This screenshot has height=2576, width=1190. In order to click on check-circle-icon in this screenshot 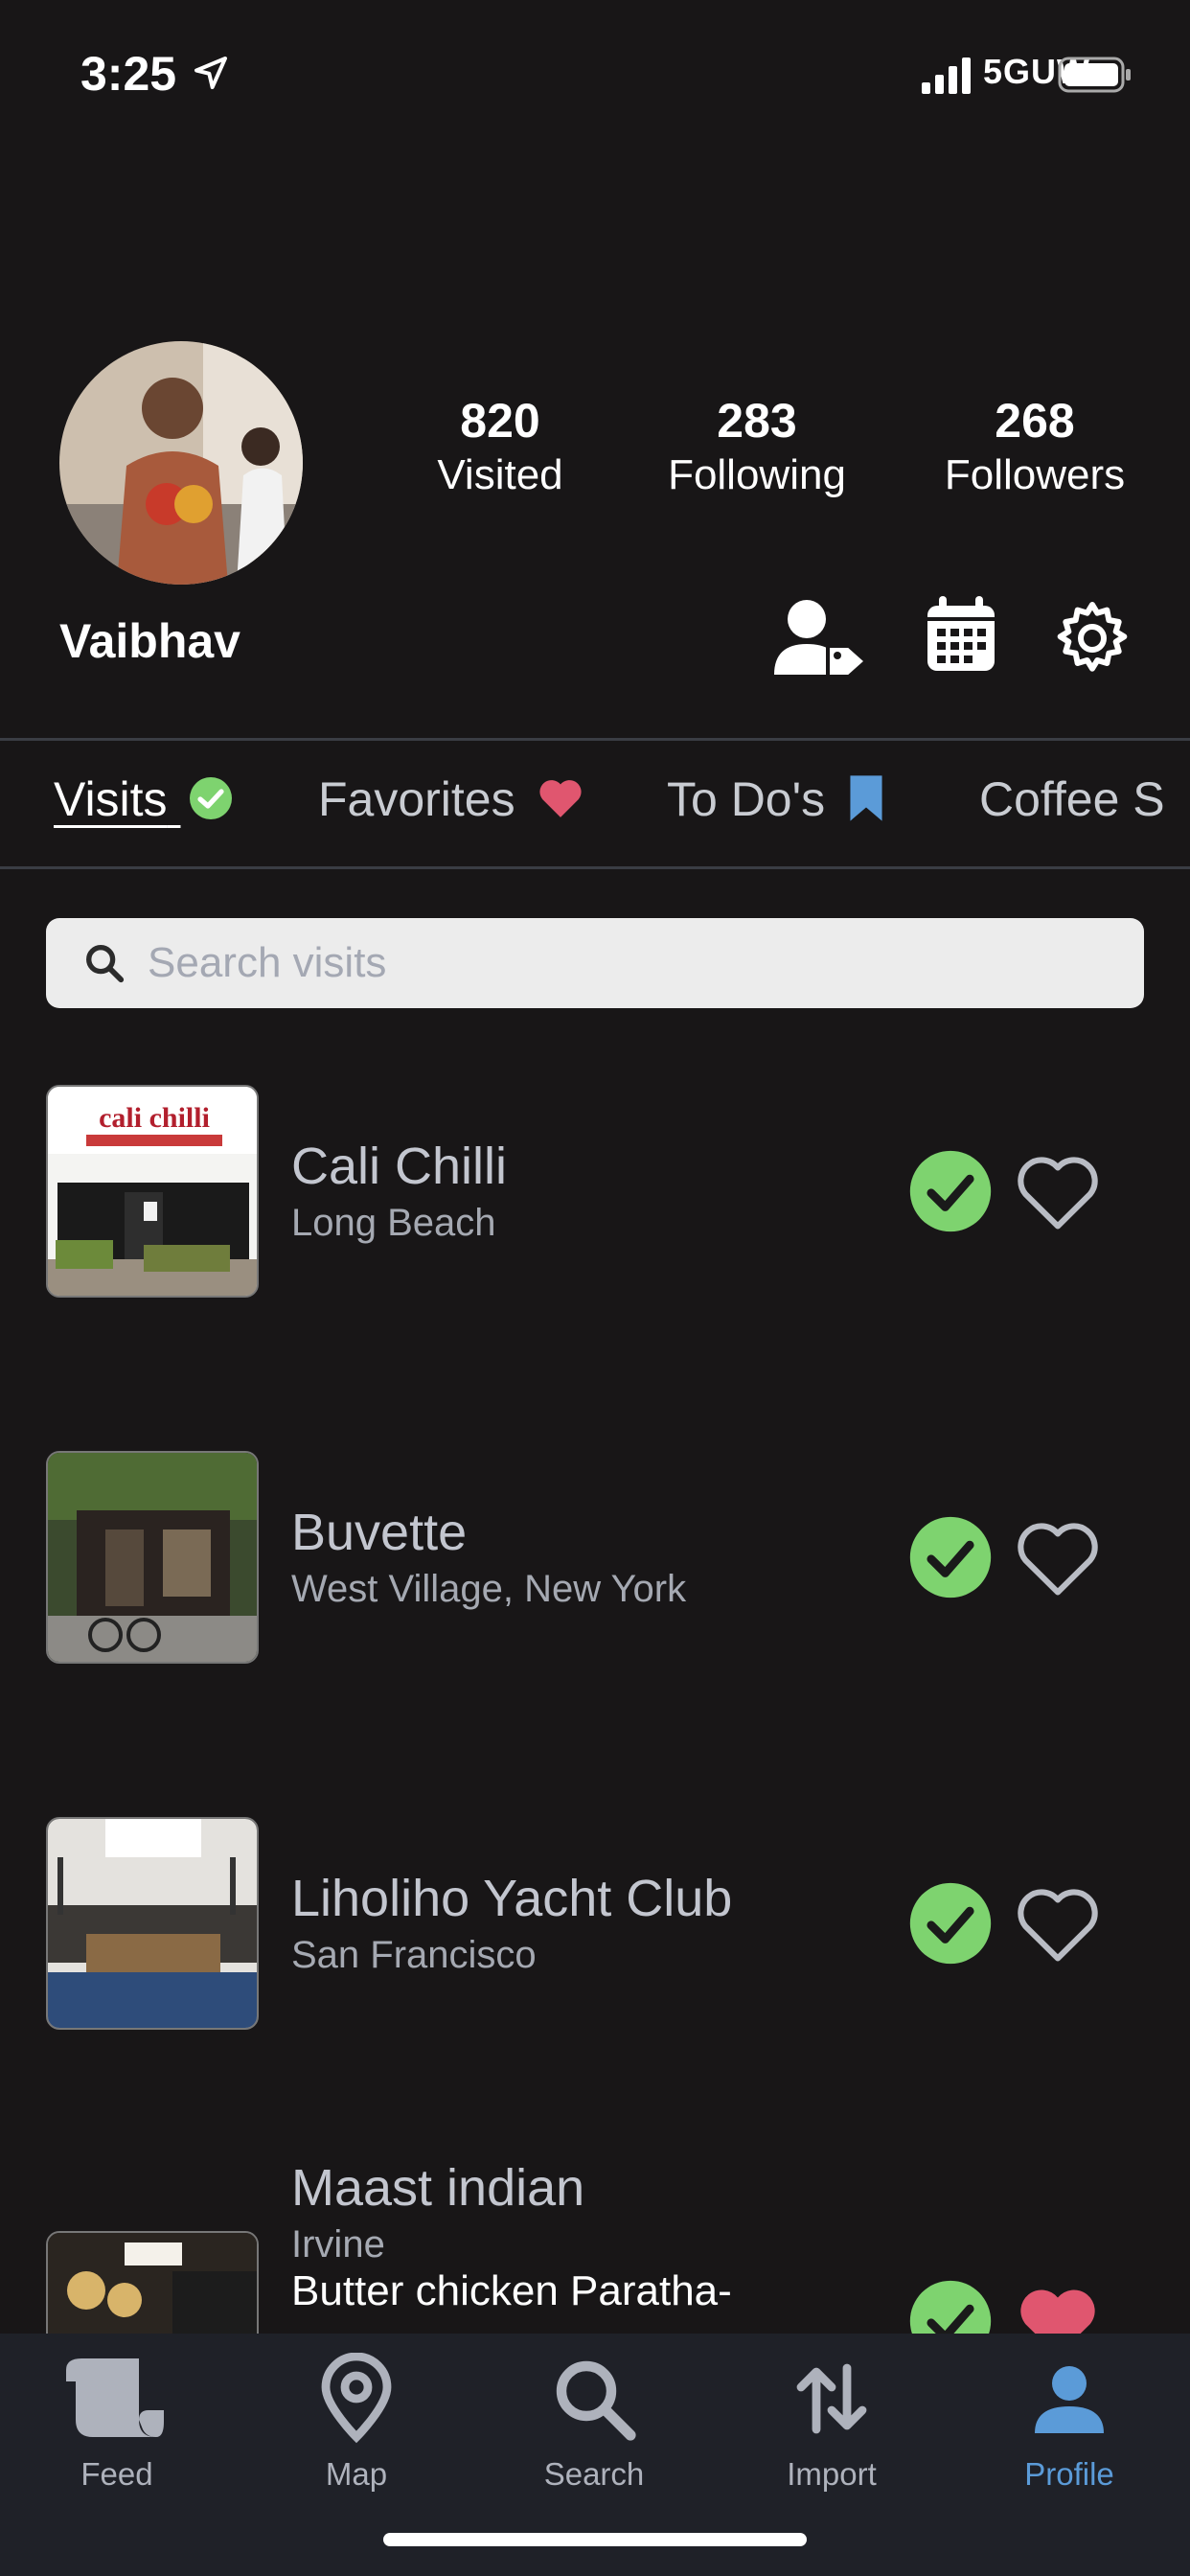, I will do `click(212, 798)`.